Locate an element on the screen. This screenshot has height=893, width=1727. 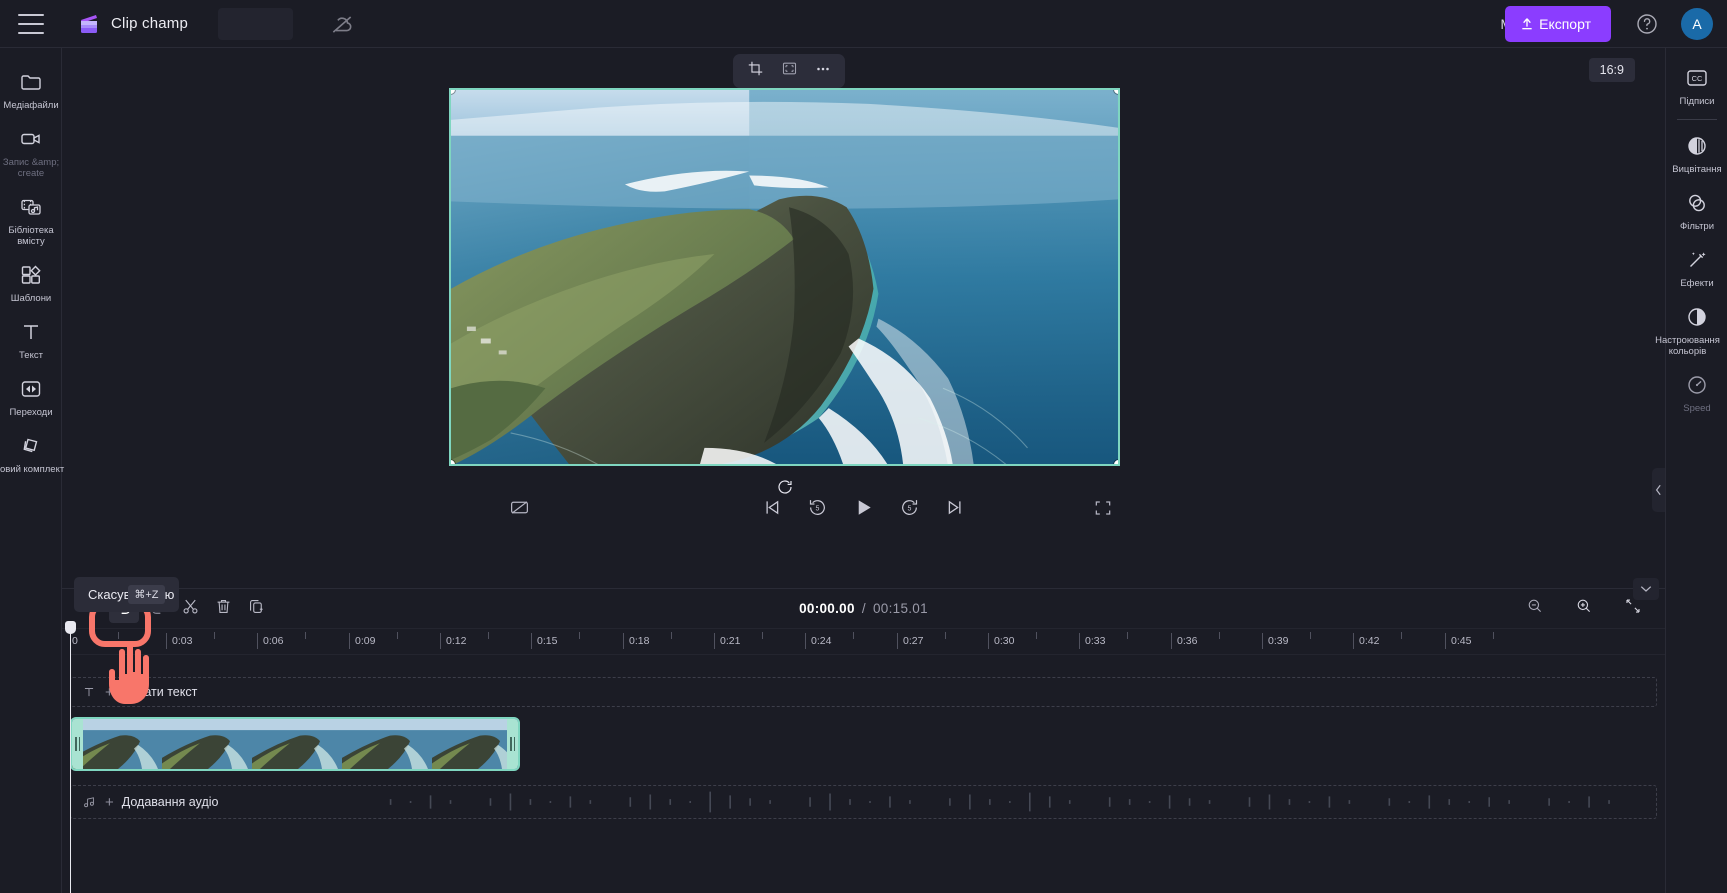
sidebar-label-brand-kit: Фірмовий комплект is located at coordinates (32, 469).